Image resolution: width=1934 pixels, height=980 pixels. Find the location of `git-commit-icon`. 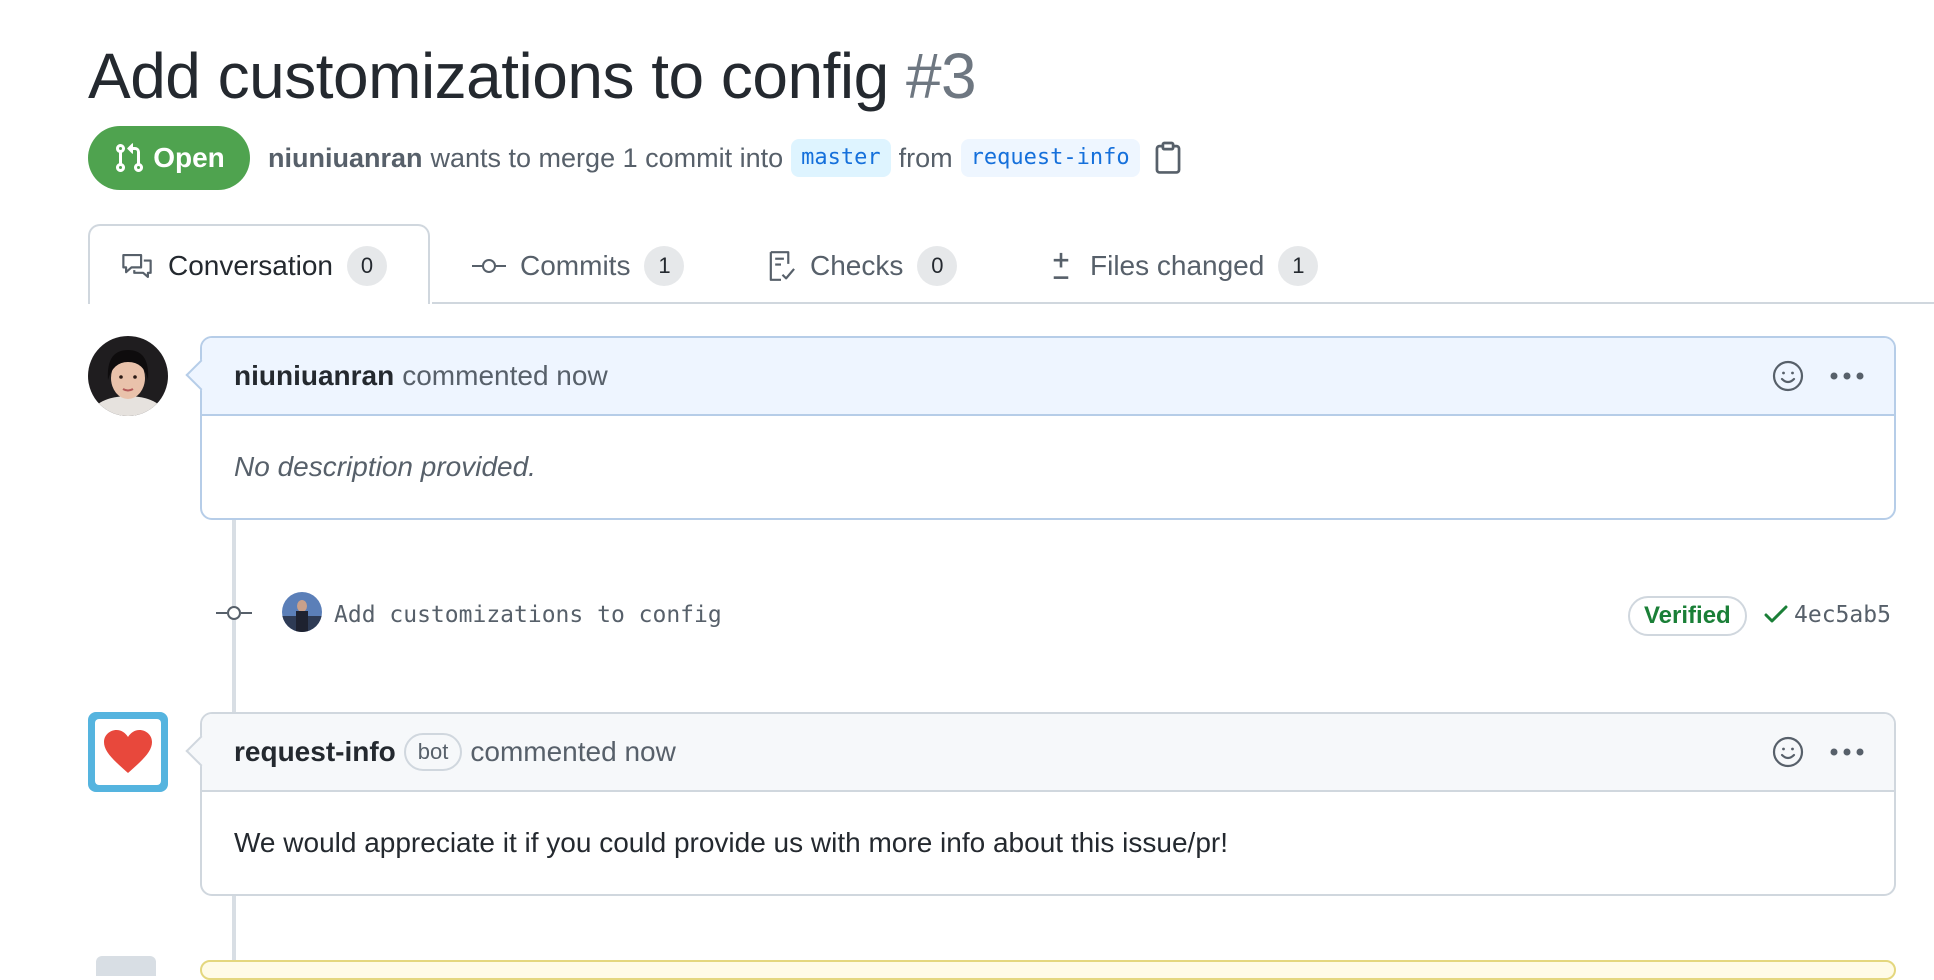

git-commit-icon is located at coordinates (489, 266).